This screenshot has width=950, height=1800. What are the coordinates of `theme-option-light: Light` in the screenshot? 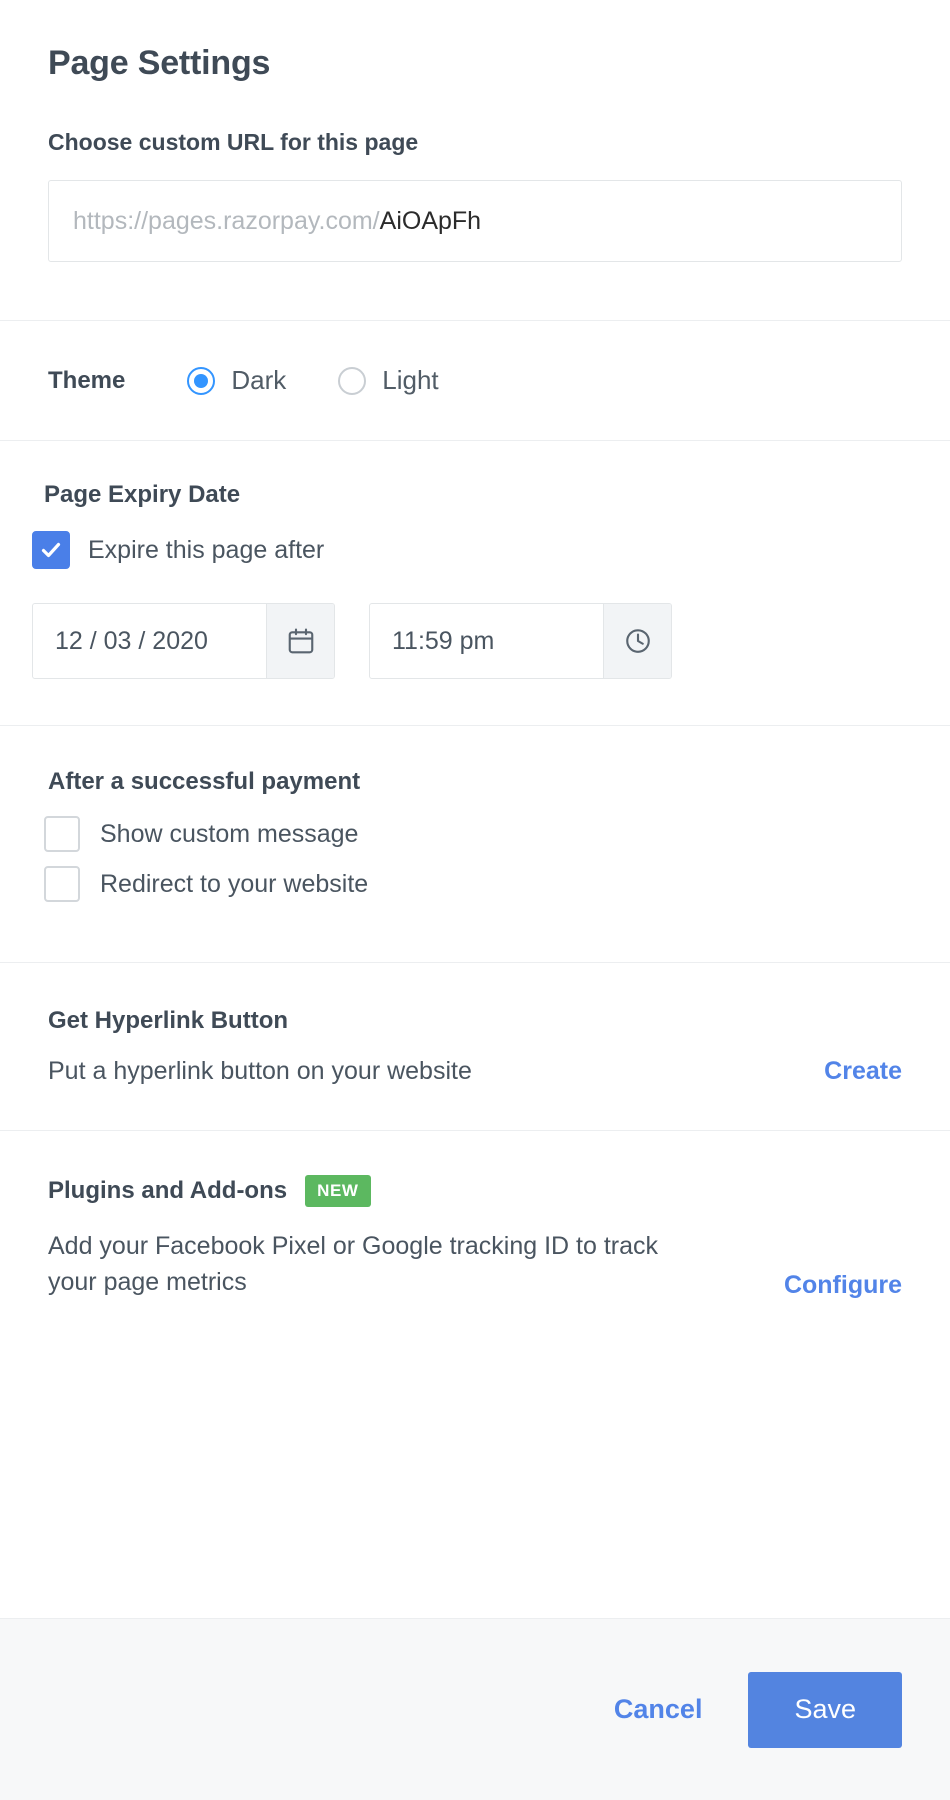 It's located at (388, 380).